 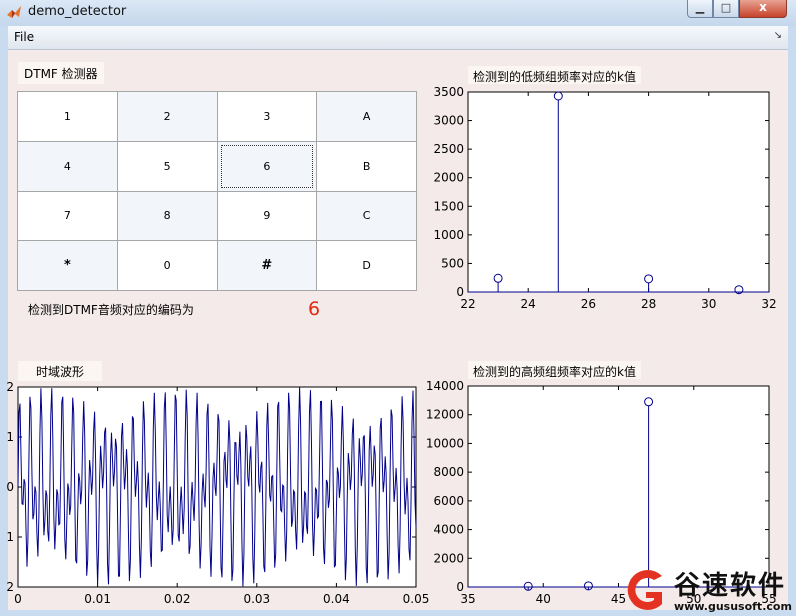 What do you see at coordinates (448, 530) in the screenshot?
I see `high-y-tick-label: 4000` at bounding box center [448, 530].